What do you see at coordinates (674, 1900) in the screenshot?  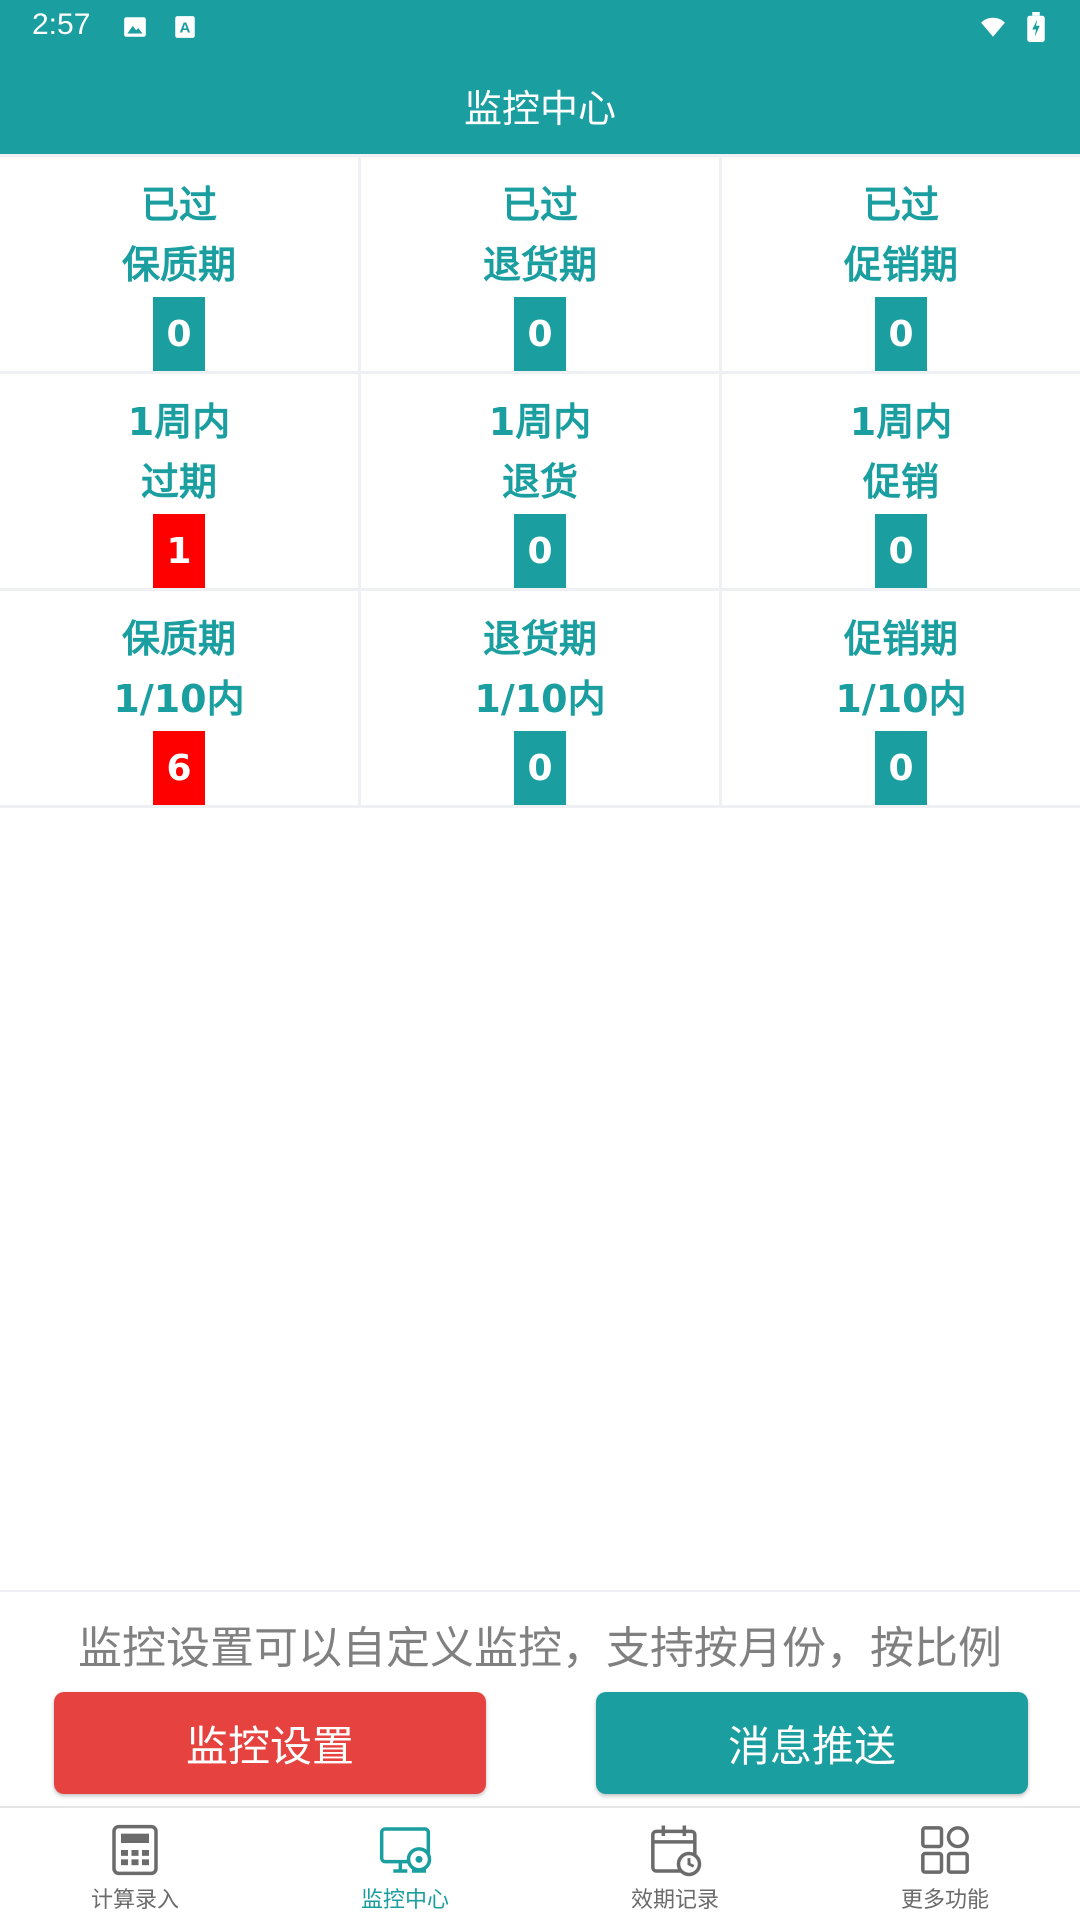 I see `nav-label-records: 效期记录` at bounding box center [674, 1900].